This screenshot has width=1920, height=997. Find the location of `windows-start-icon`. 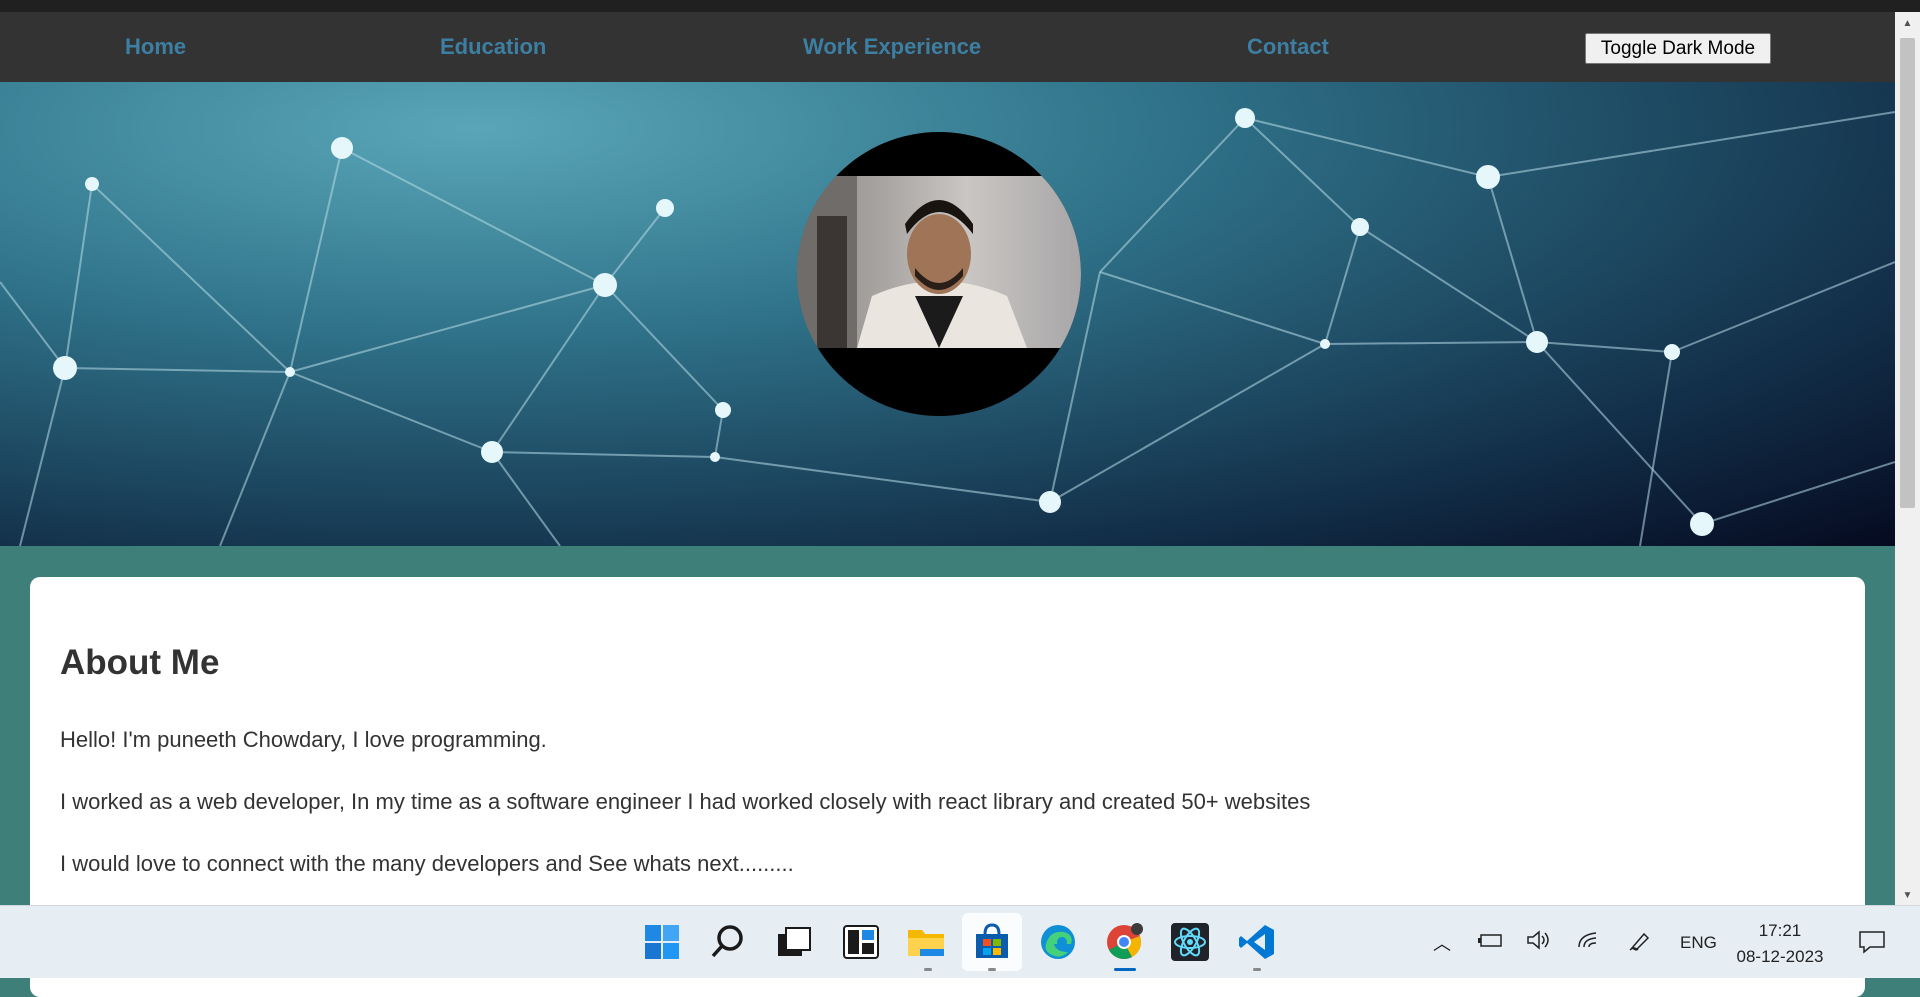

windows-start-icon is located at coordinates (662, 942).